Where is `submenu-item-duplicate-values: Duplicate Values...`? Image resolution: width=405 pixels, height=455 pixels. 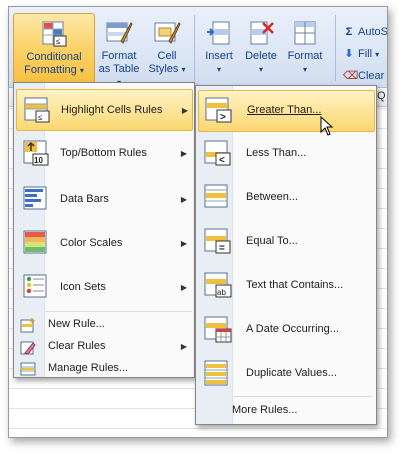 submenu-item-duplicate-values: Duplicate Values... is located at coordinates (285, 374).